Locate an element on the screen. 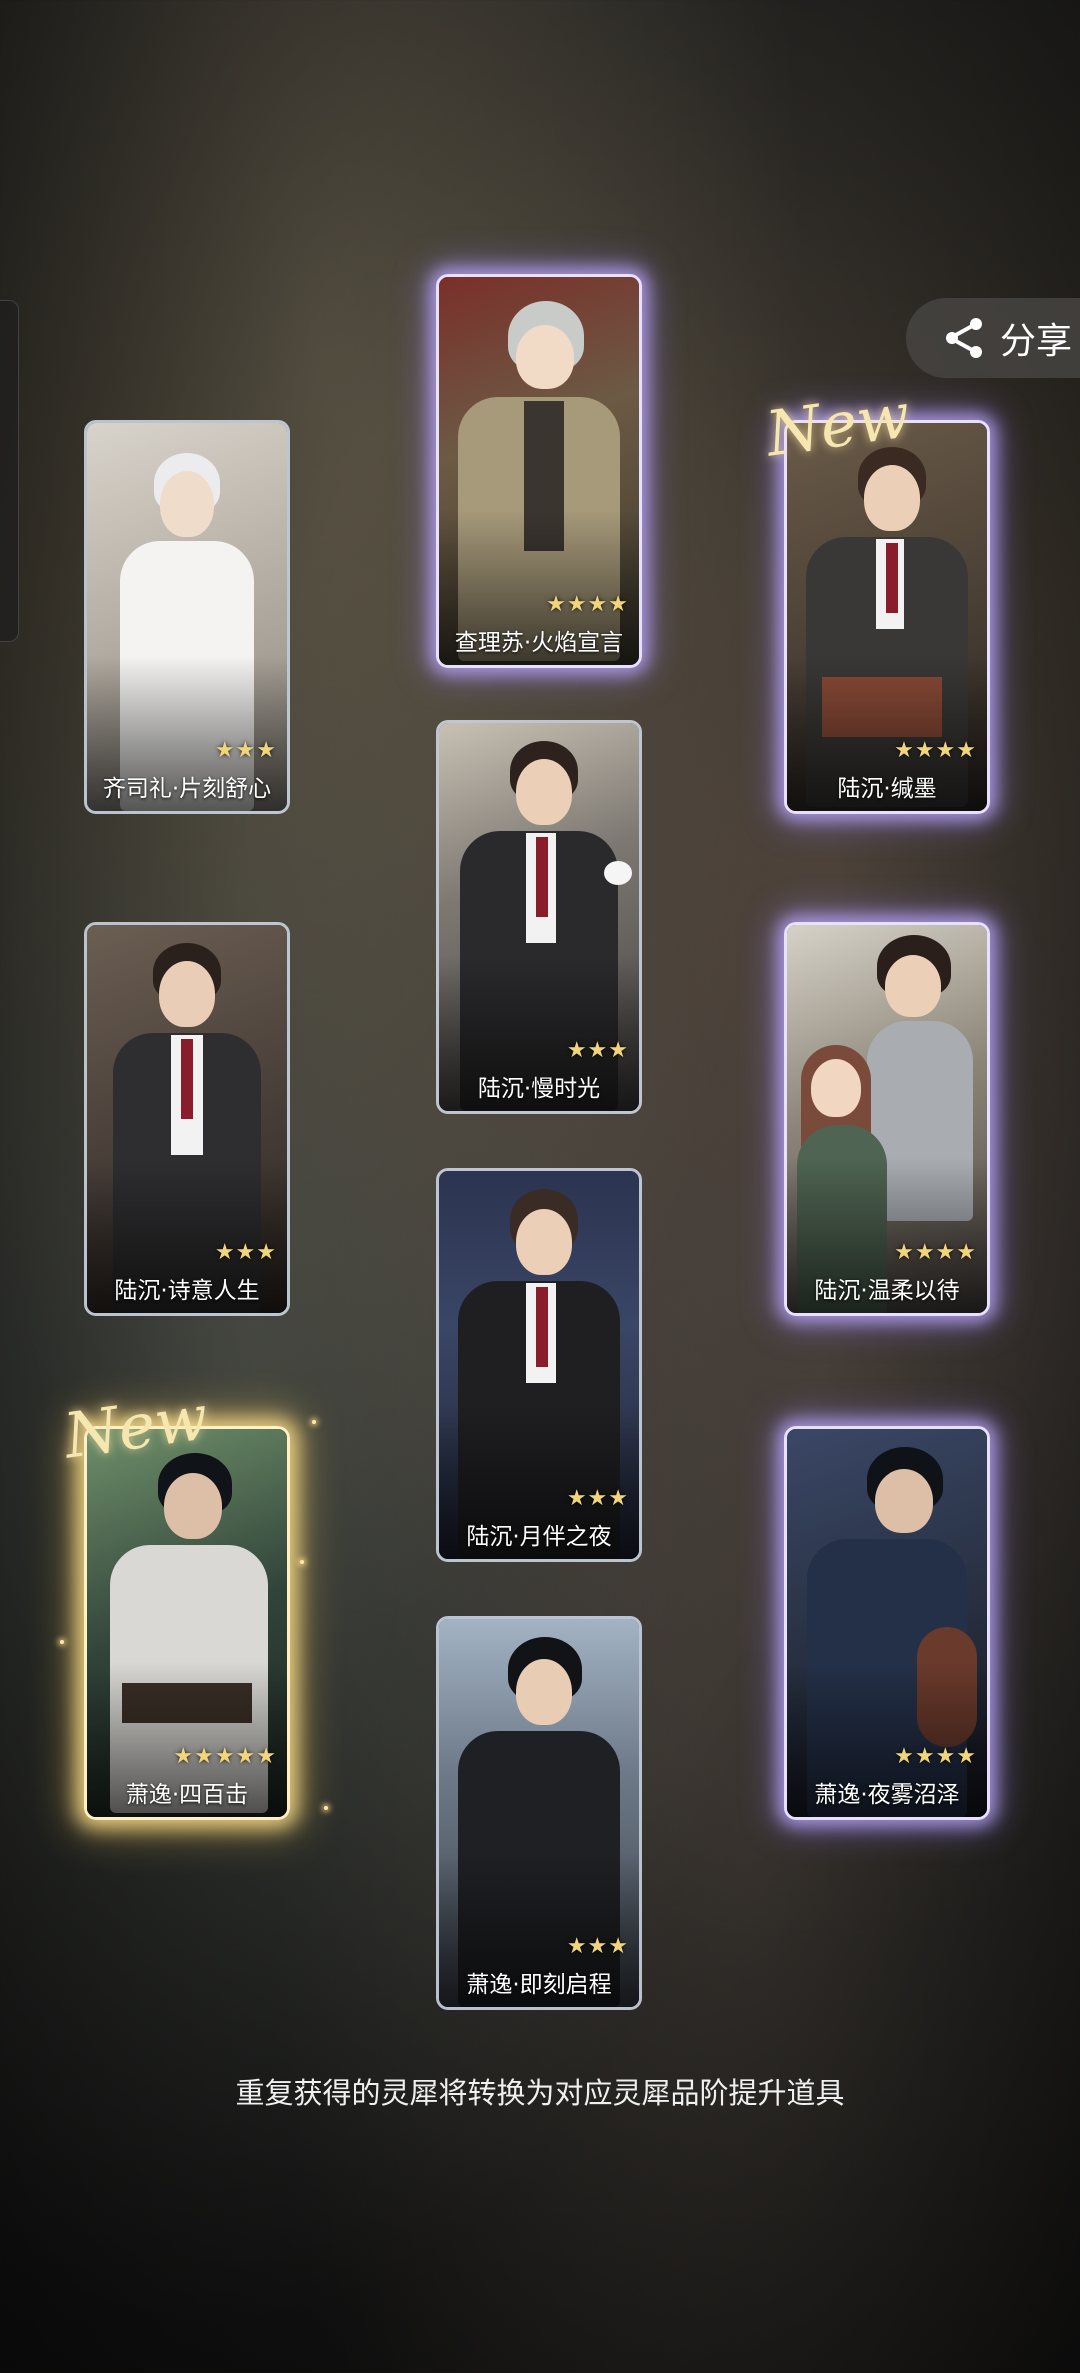 Image resolution: width=1080 pixels, height=2373 pixels. card-name: 陆沉·月伴之夜 is located at coordinates (539, 1537).